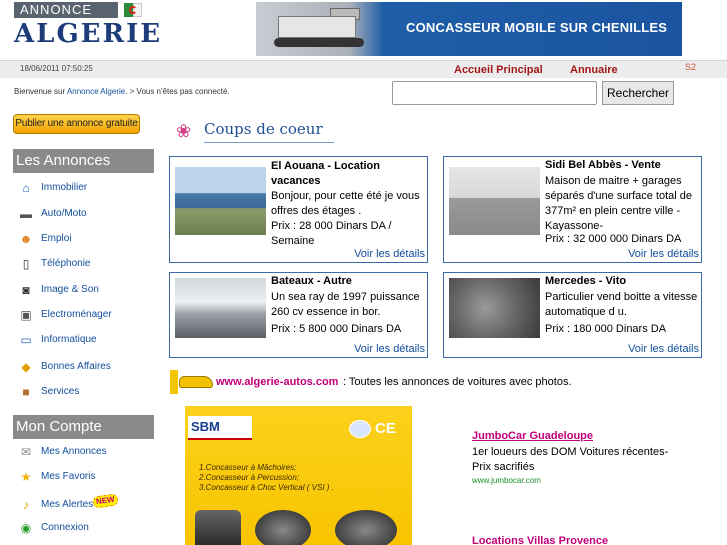  Describe the element at coordinates (26, 452) in the screenshot. I see `envelope-icon: ✉` at that location.